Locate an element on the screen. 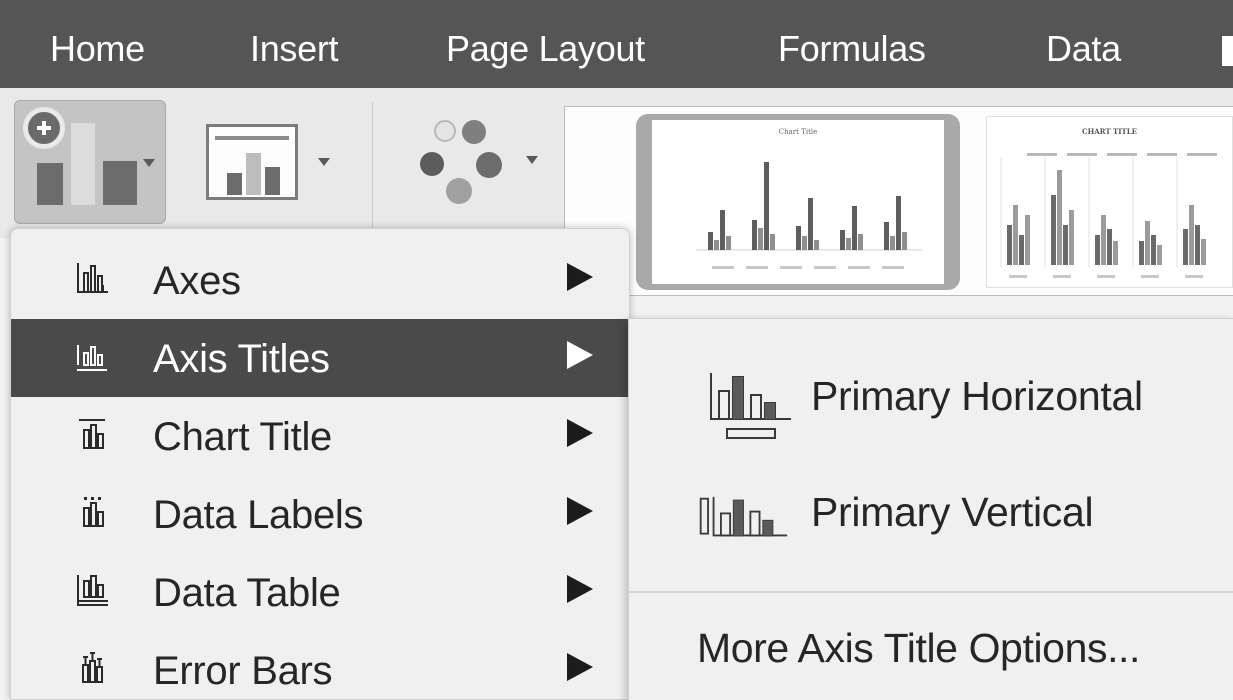 The width and height of the screenshot is (1233, 700). chart-style-thumbnail-1: Chart Title is located at coordinates (798, 202).